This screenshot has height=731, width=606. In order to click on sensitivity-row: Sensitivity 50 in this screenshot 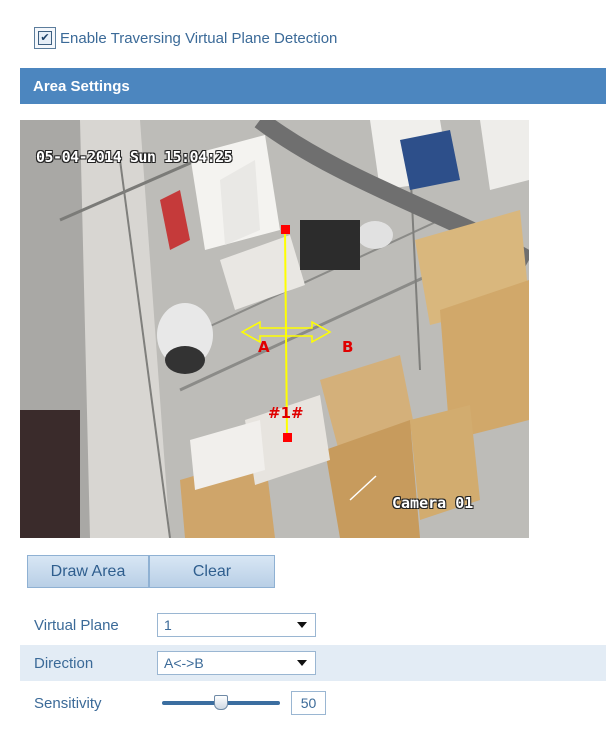, I will do `click(313, 703)`.